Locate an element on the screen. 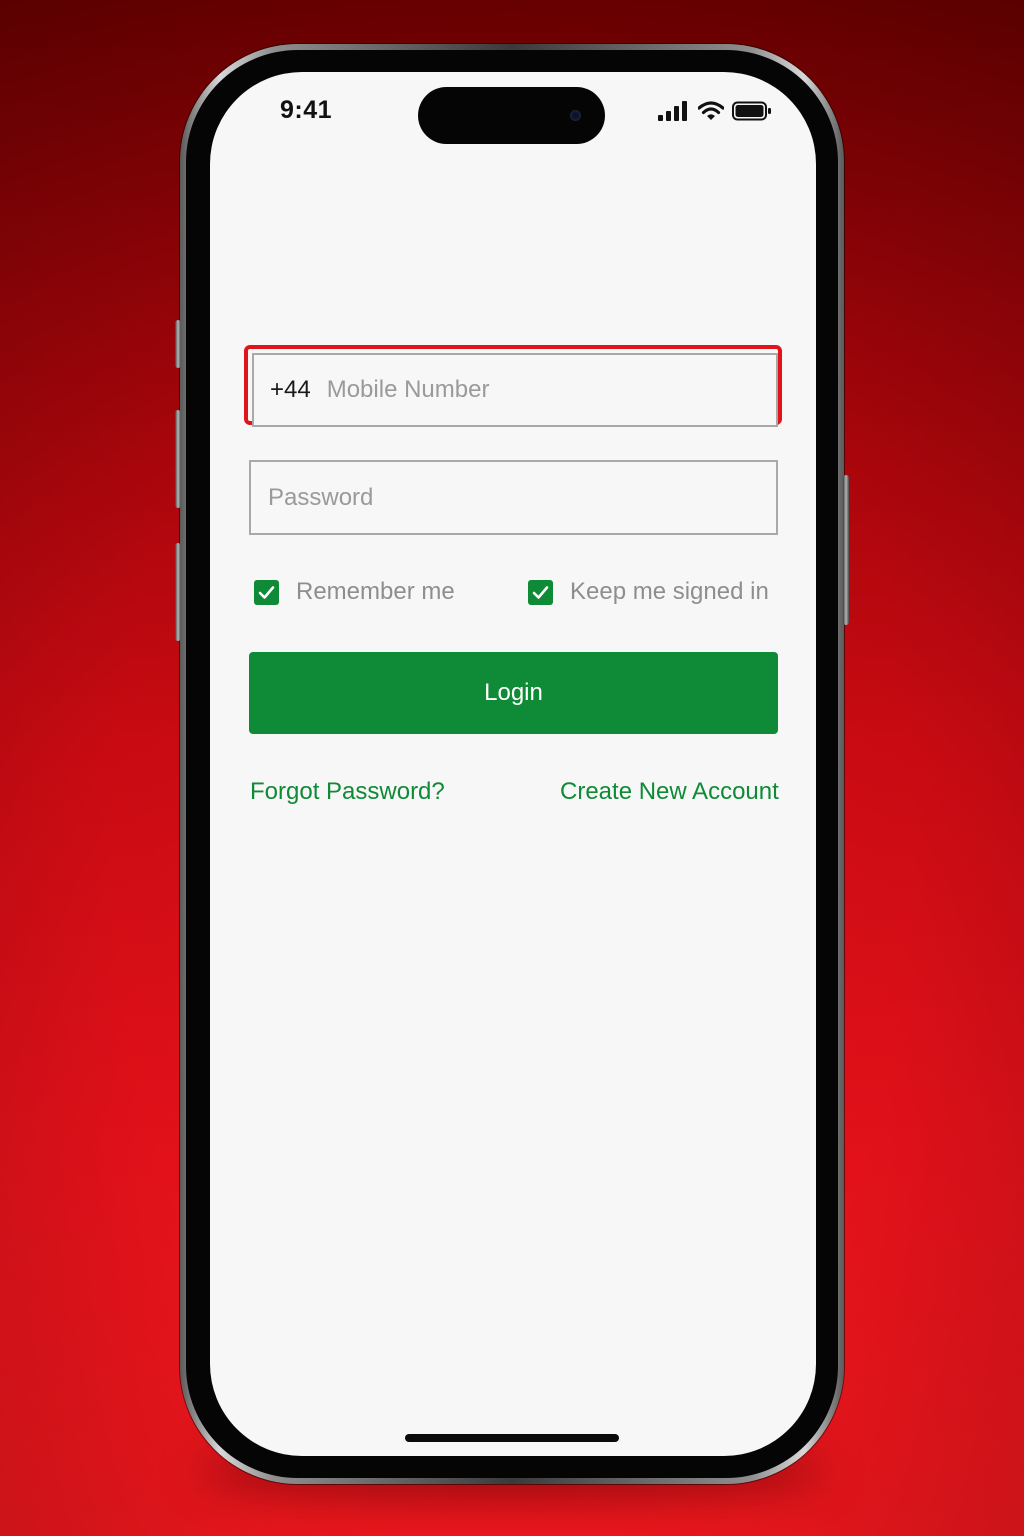  mobile-number-field: +44 is located at coordinates (515, 390).